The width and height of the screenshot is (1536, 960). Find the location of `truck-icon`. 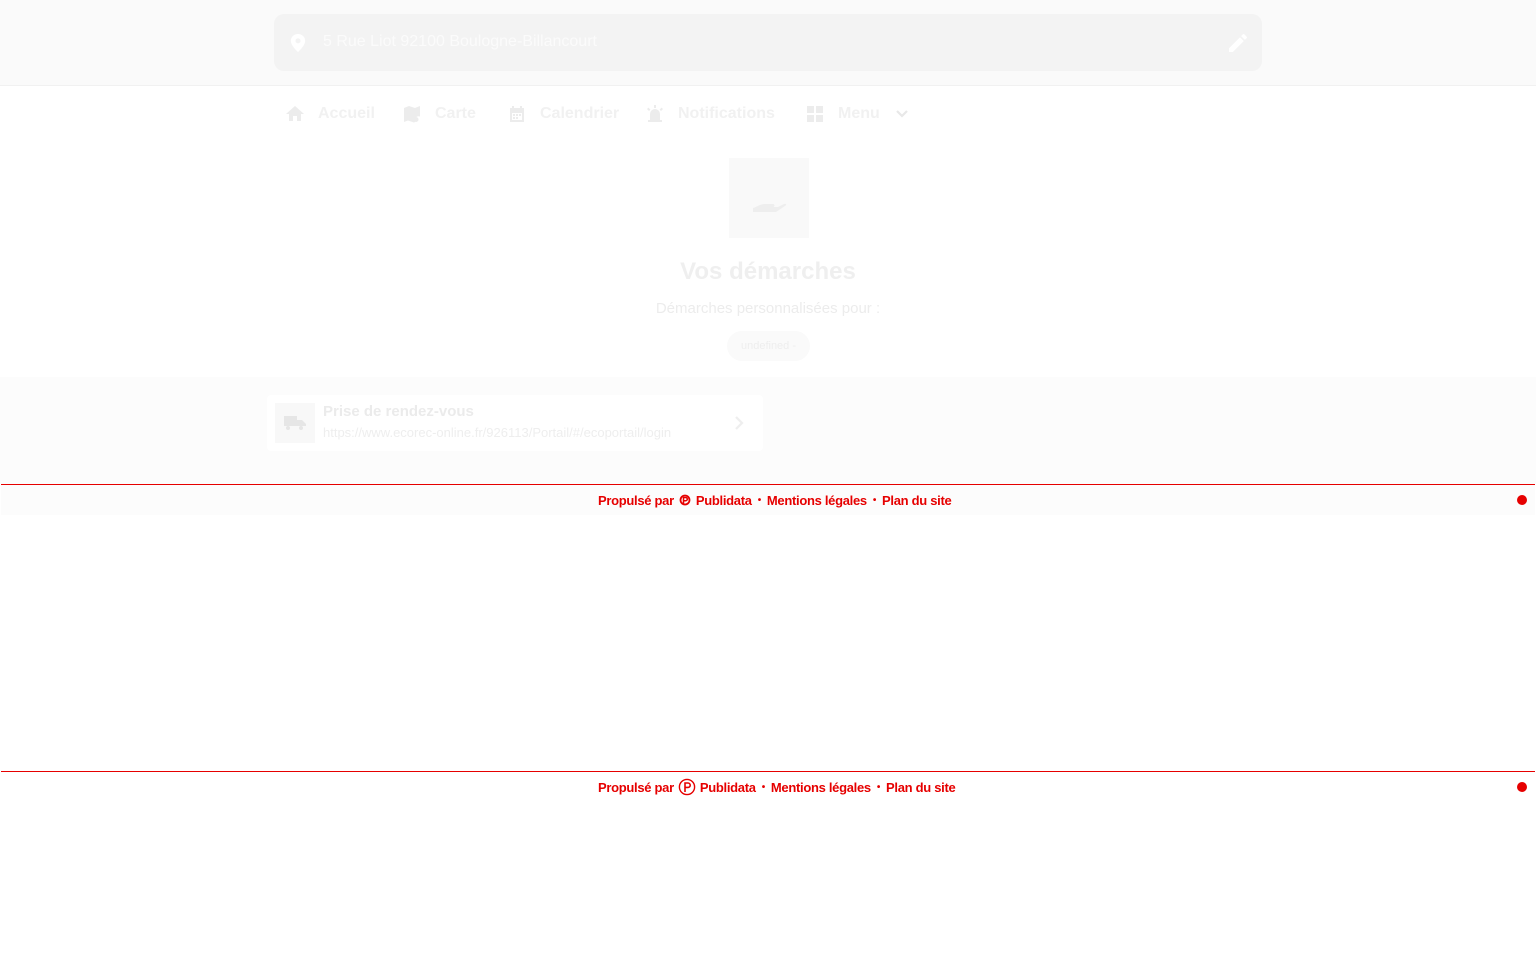

truck-icon is located at coordinates (295, 423).